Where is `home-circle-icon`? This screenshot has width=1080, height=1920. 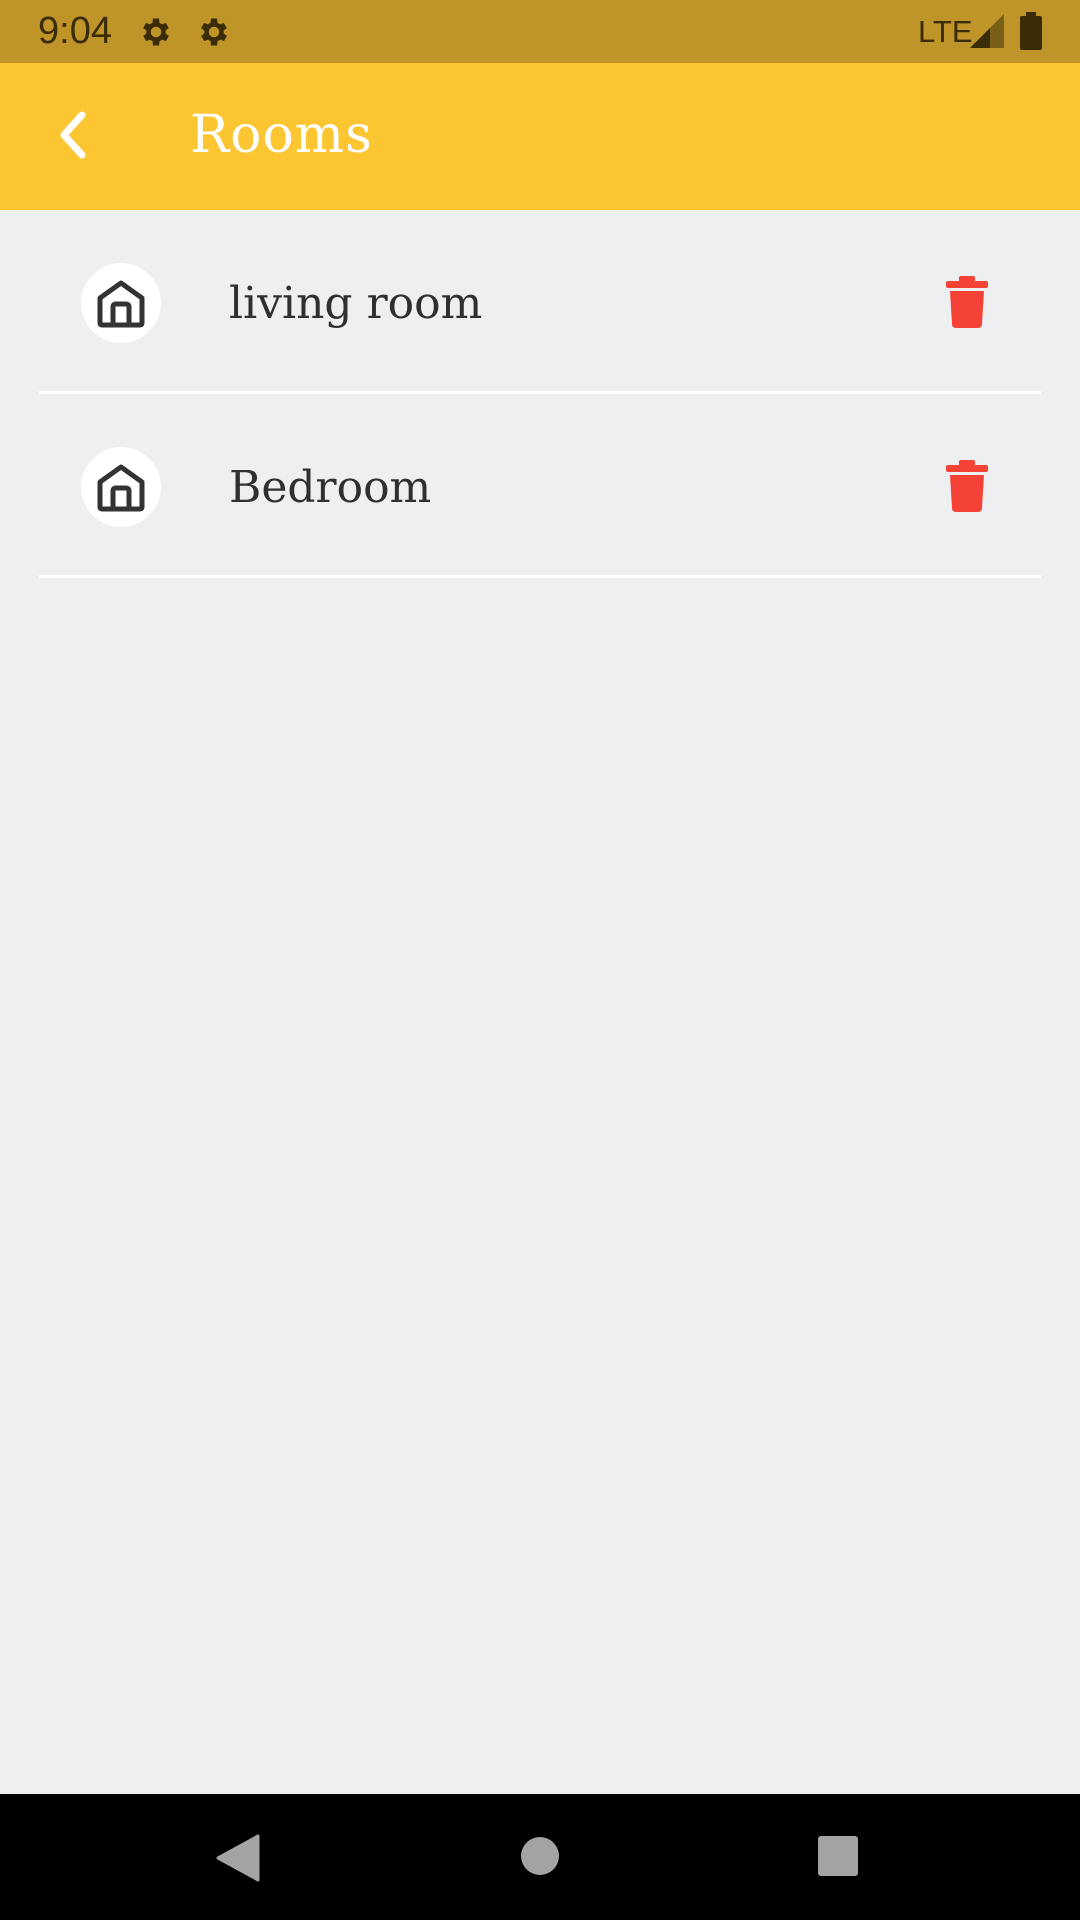
home-circle-icon is located at coordinates (540, 1856).